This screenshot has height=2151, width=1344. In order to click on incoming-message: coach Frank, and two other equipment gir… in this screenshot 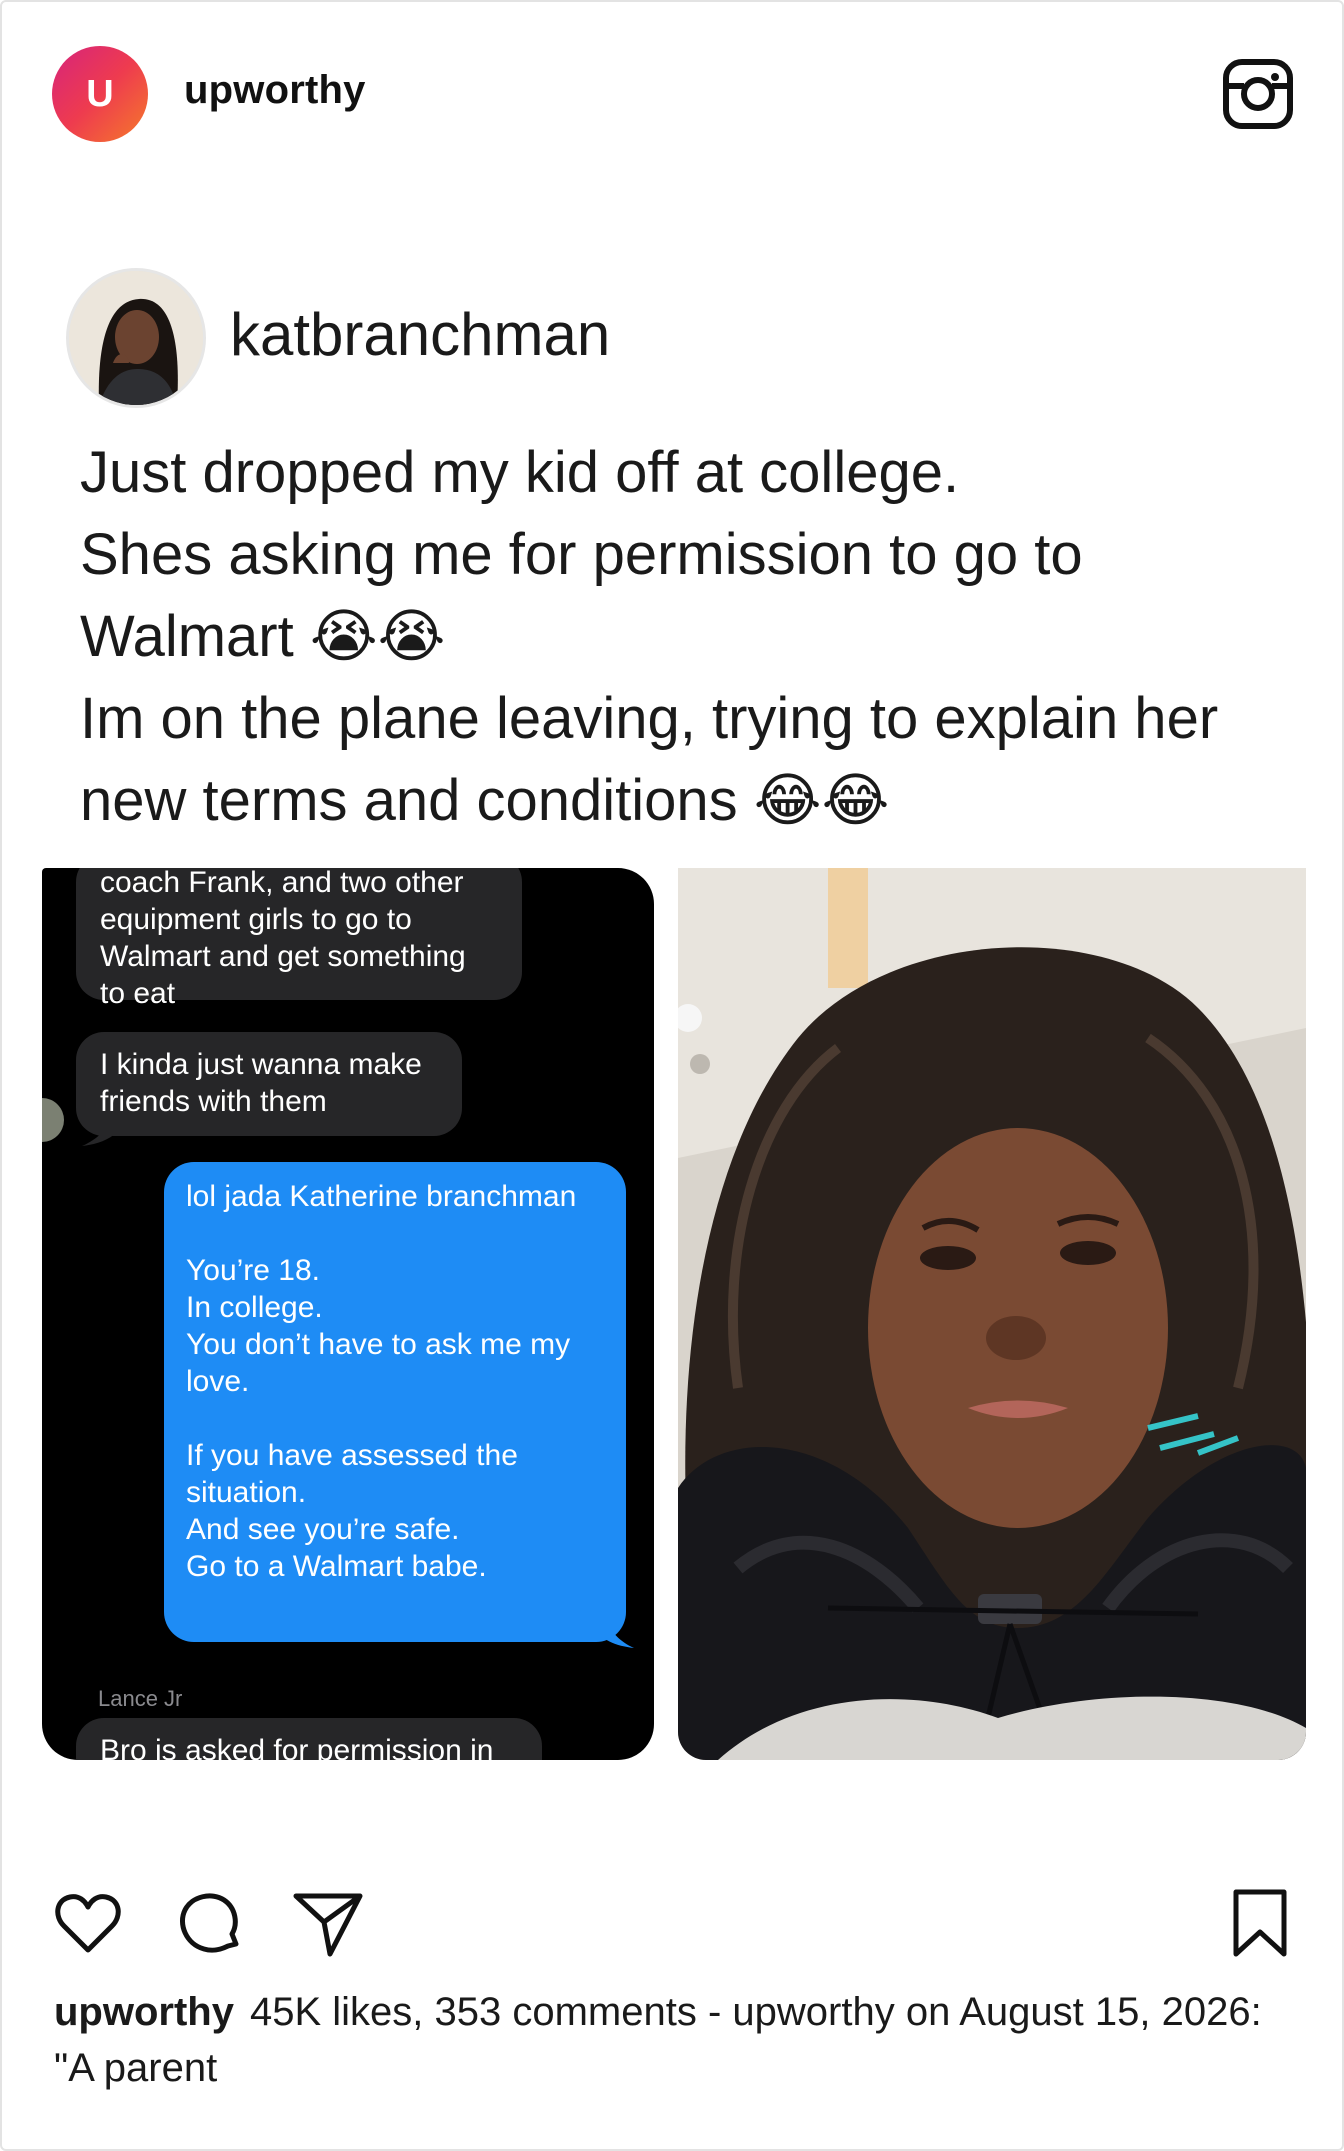, I will do `click(299, 939)`.